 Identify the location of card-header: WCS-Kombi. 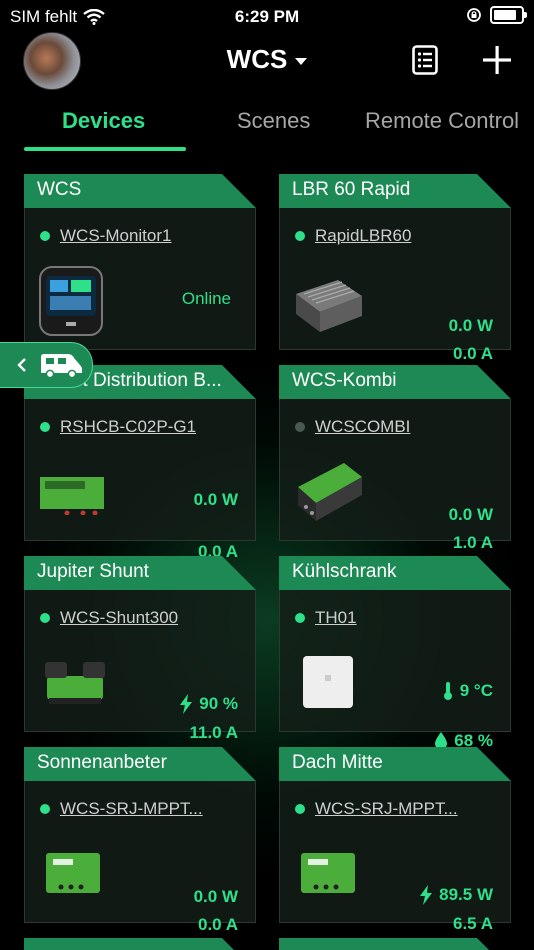
(395, 382).